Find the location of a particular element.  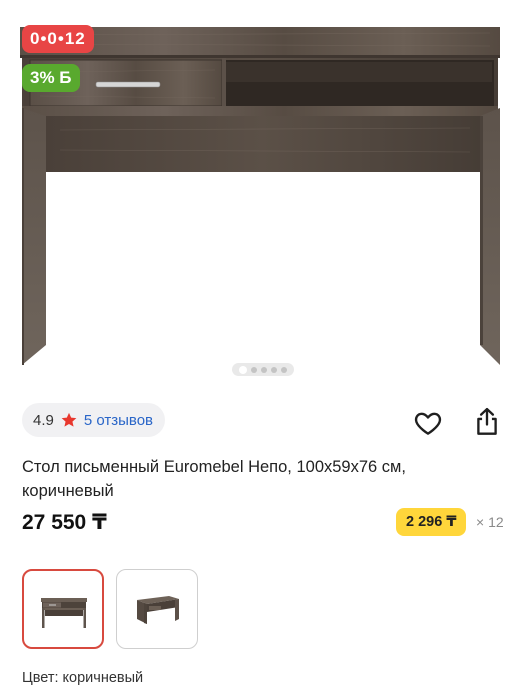

thumbnail-desk-front is located at coordinates (64, 613).